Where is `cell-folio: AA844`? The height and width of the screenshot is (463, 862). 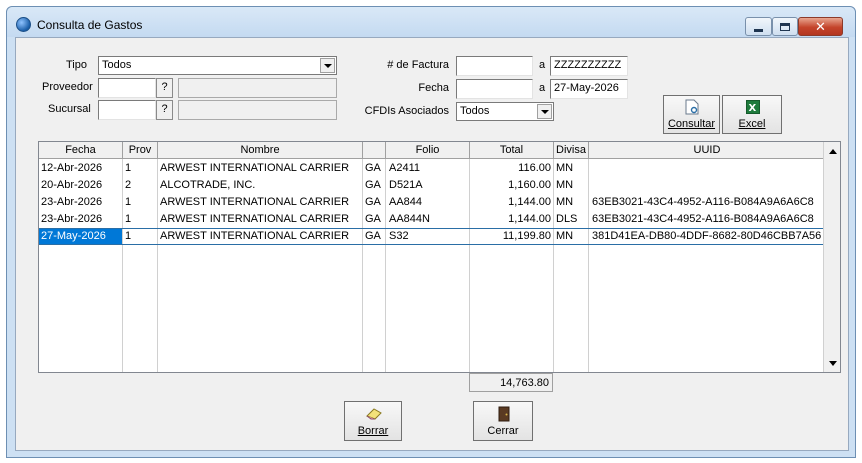
cell-folio: AA844 is located at coordinates (406, 202).